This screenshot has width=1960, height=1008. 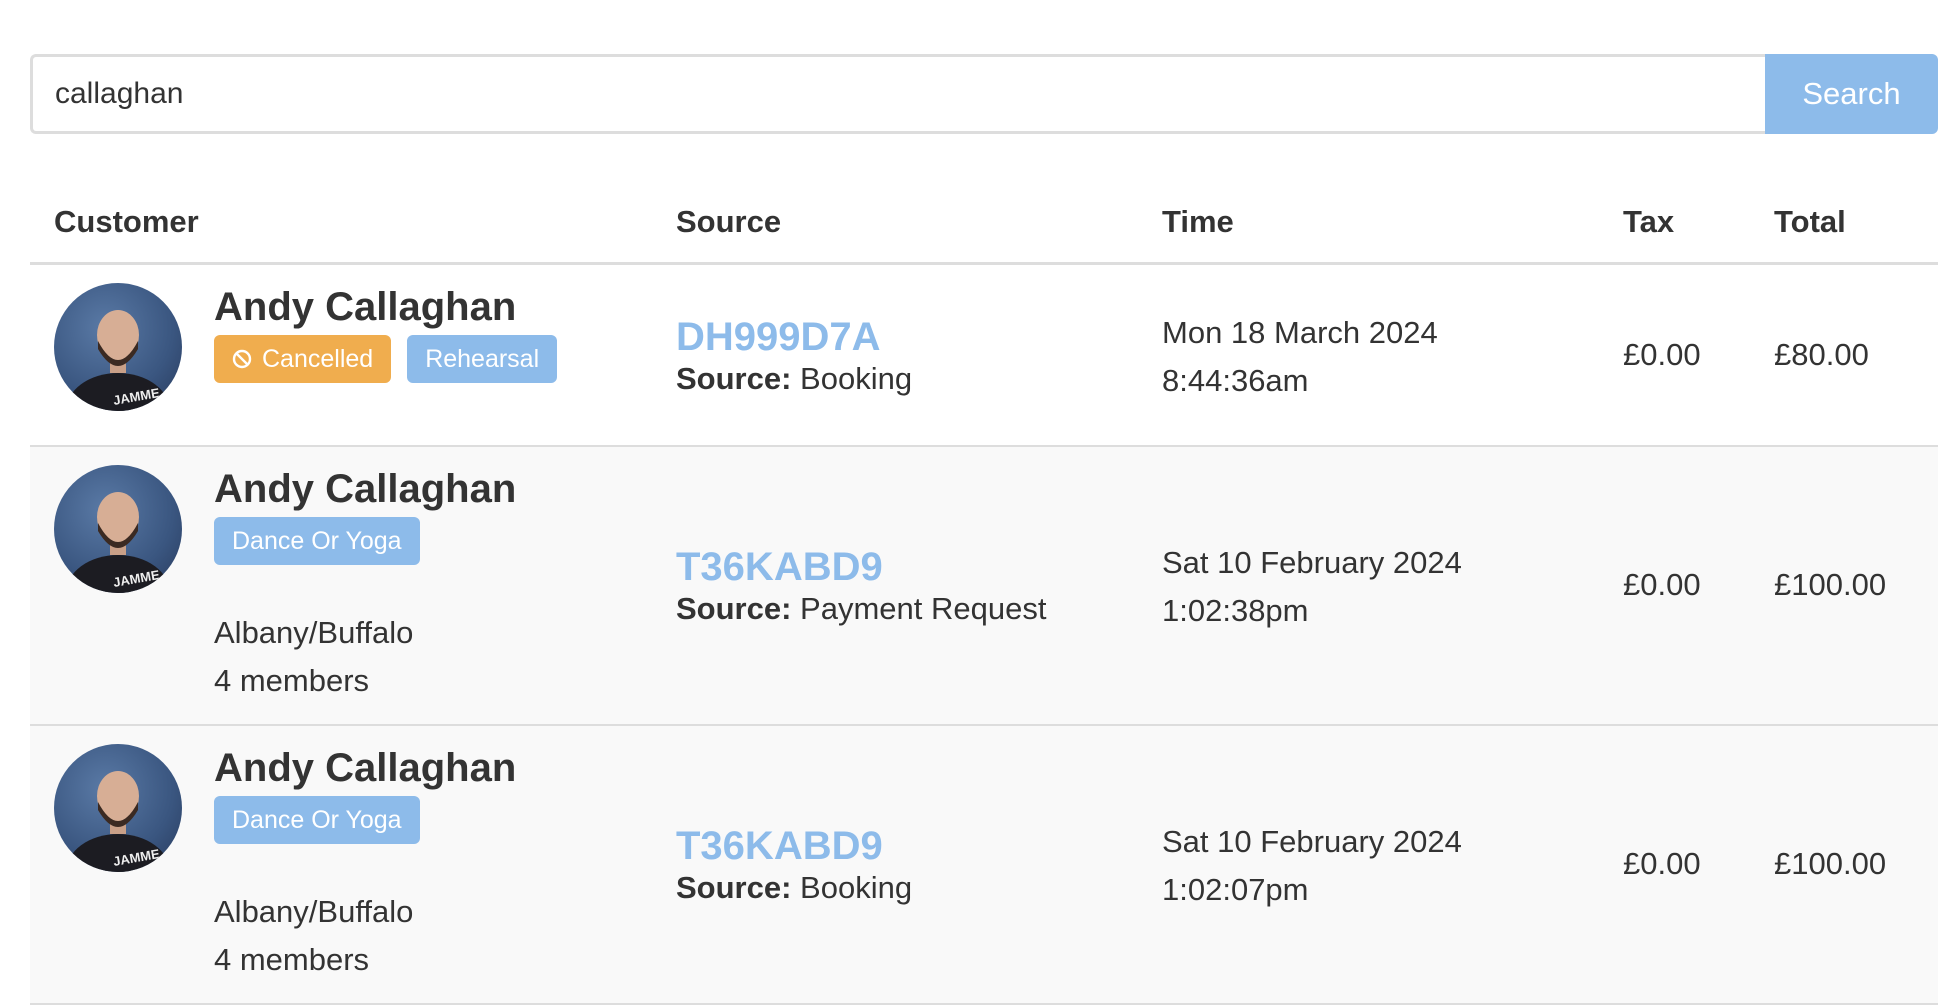 What do you see at coordinates (1235, 380) in the screenshot?
I see `time-text: 8:44:36am` at bounding box center [1235, 380].